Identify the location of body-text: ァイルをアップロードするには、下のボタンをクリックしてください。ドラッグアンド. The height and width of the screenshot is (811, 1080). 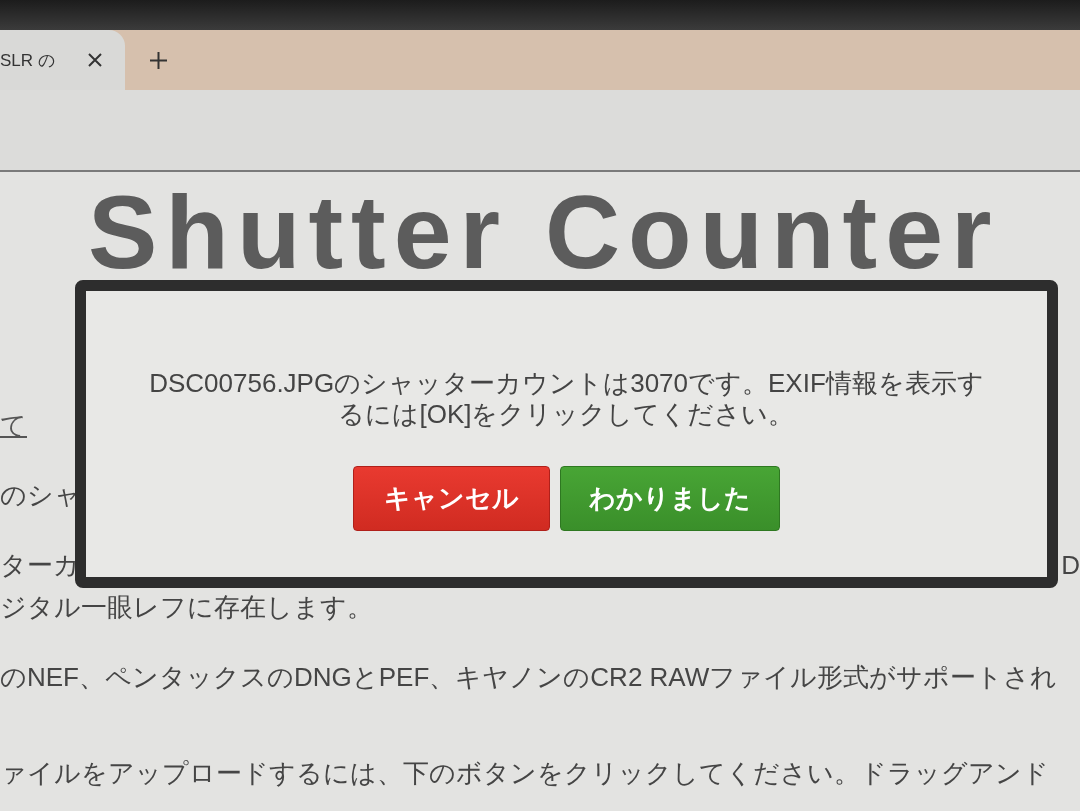
(524, 774).